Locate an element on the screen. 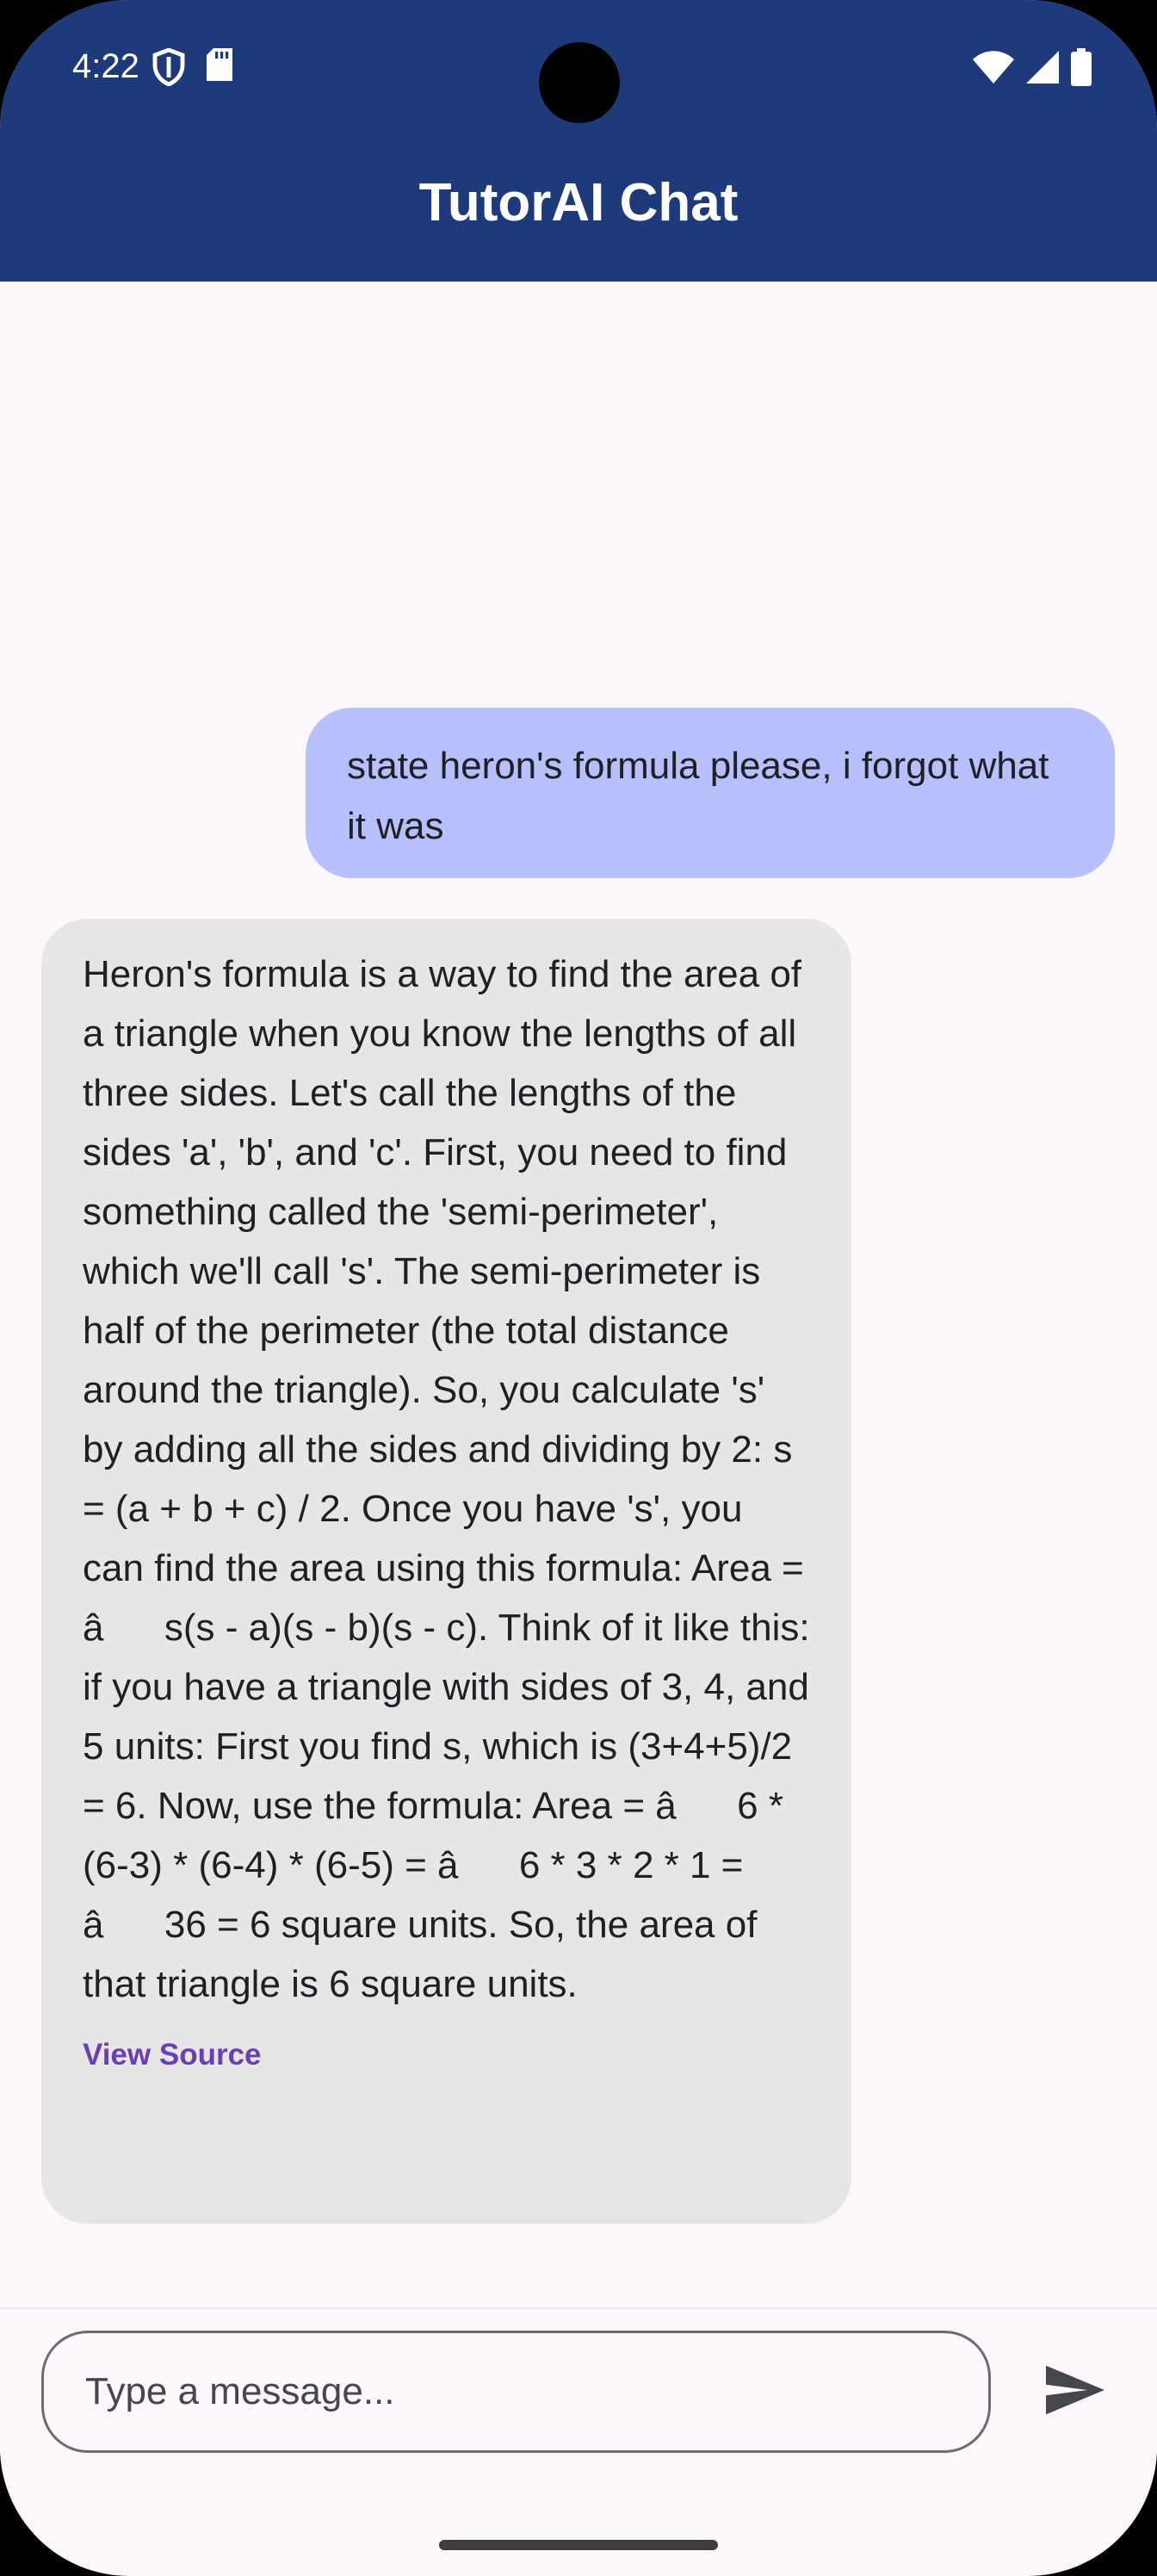 Image resolution: width=1157 pixels, height=2576 pixels. send-button is located at coordinates (1075, 2391).